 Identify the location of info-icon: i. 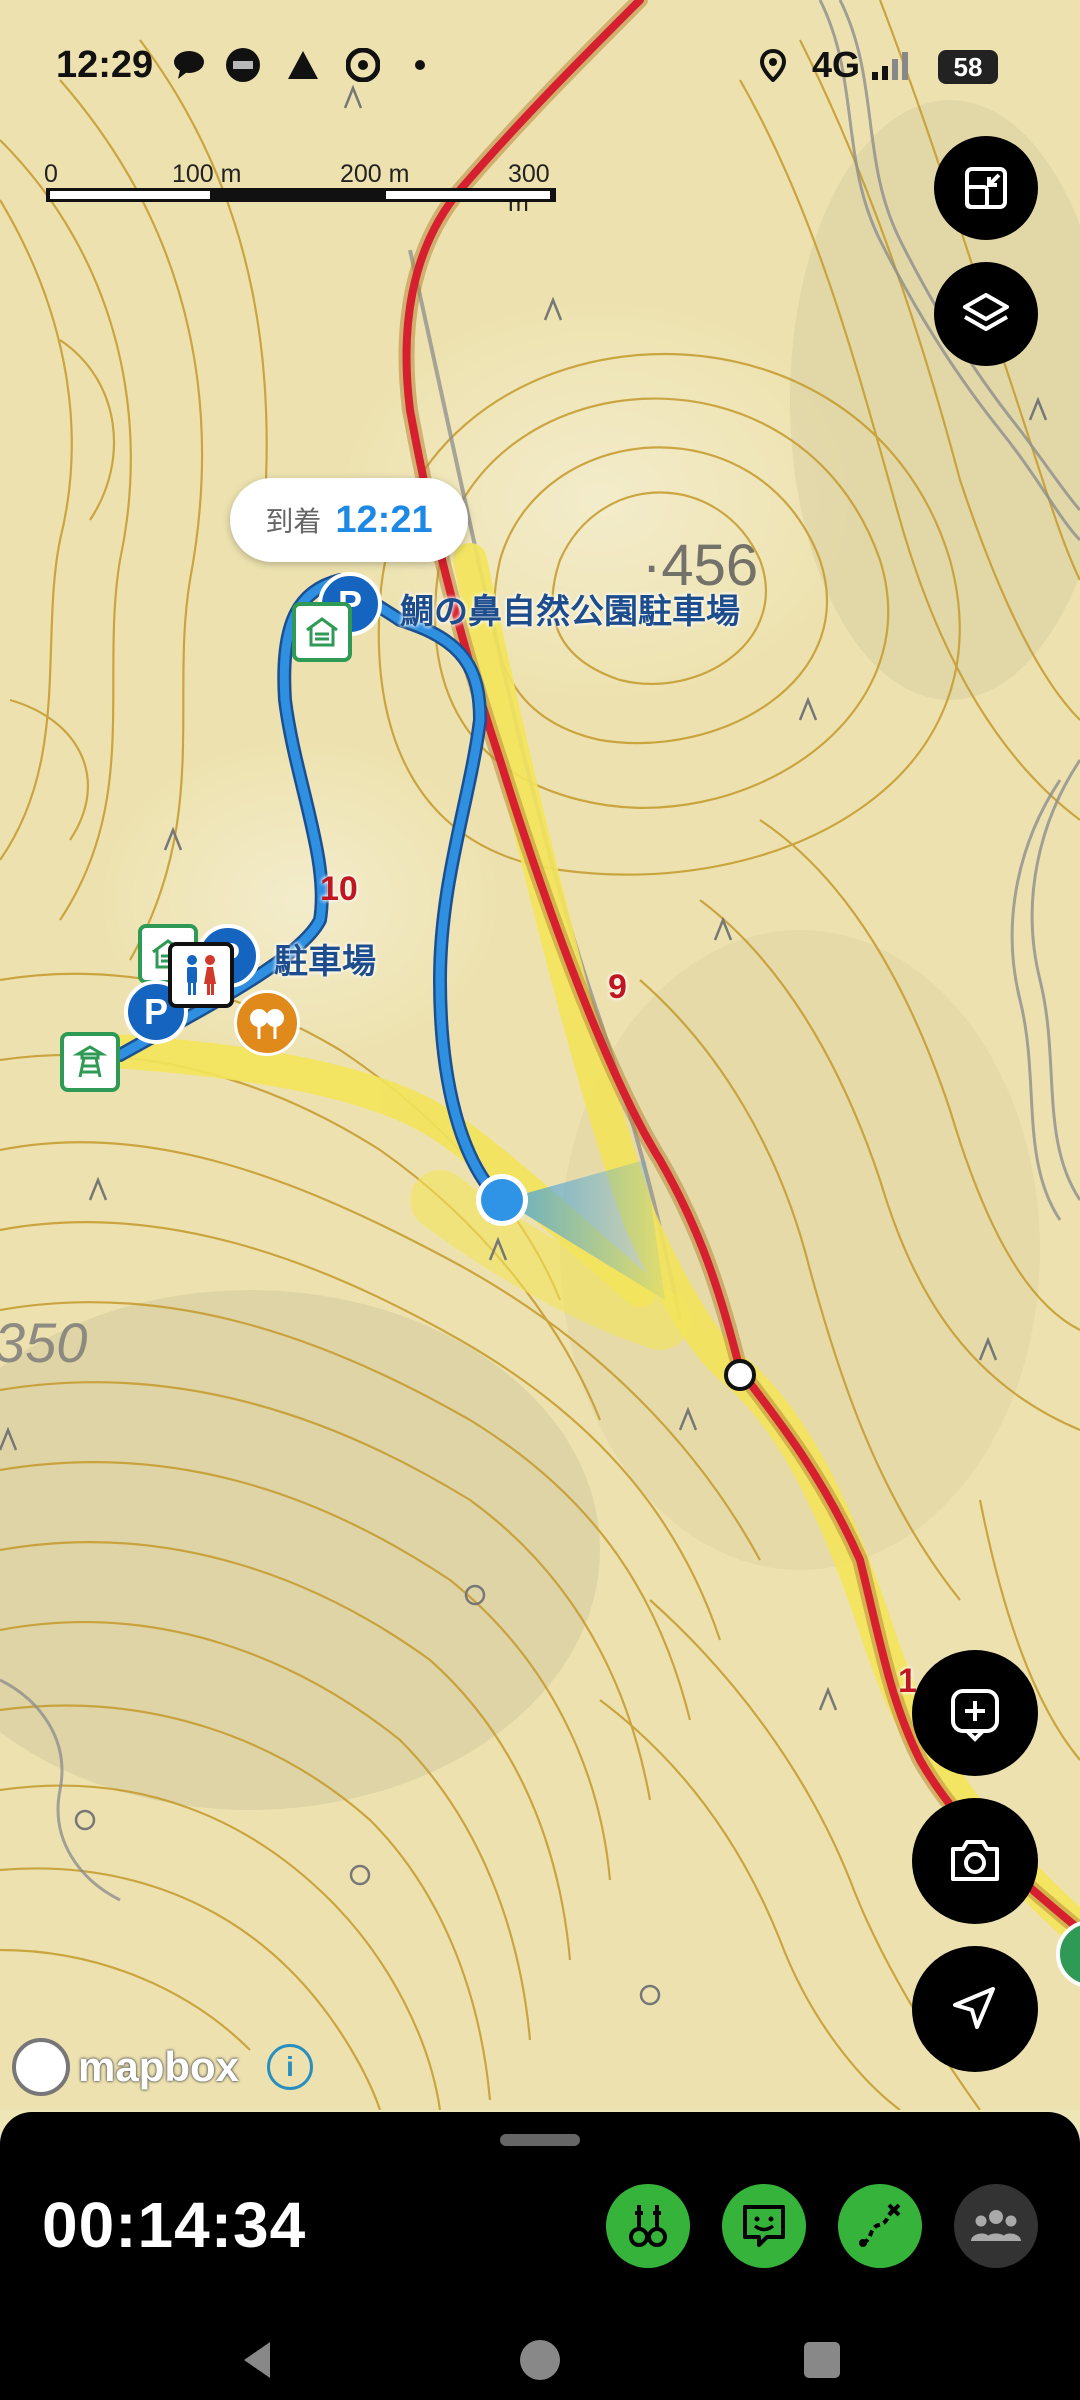
(290, 2067).